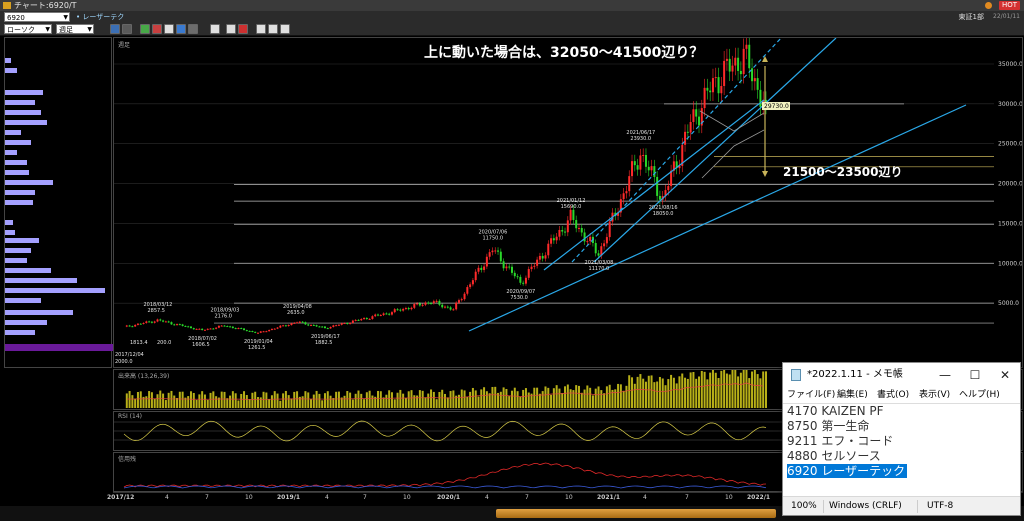 The width and height of the screenshot is (1024, 521). I want to click on search-icon, so click(273, 29).